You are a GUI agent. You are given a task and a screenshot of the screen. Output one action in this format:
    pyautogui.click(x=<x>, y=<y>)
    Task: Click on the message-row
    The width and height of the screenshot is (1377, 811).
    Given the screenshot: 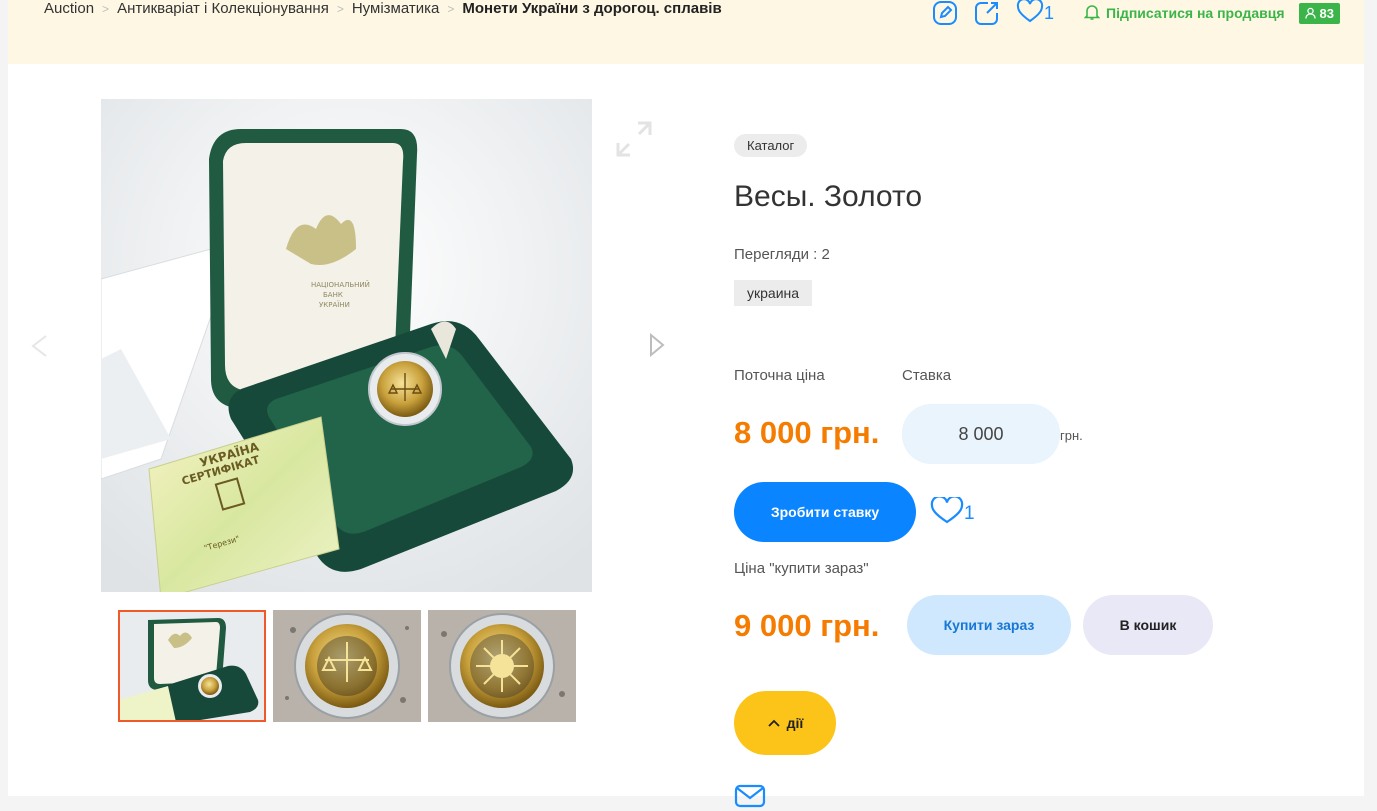 What is the action you would take?
    pyautogui.click(x=750, y=797)
    